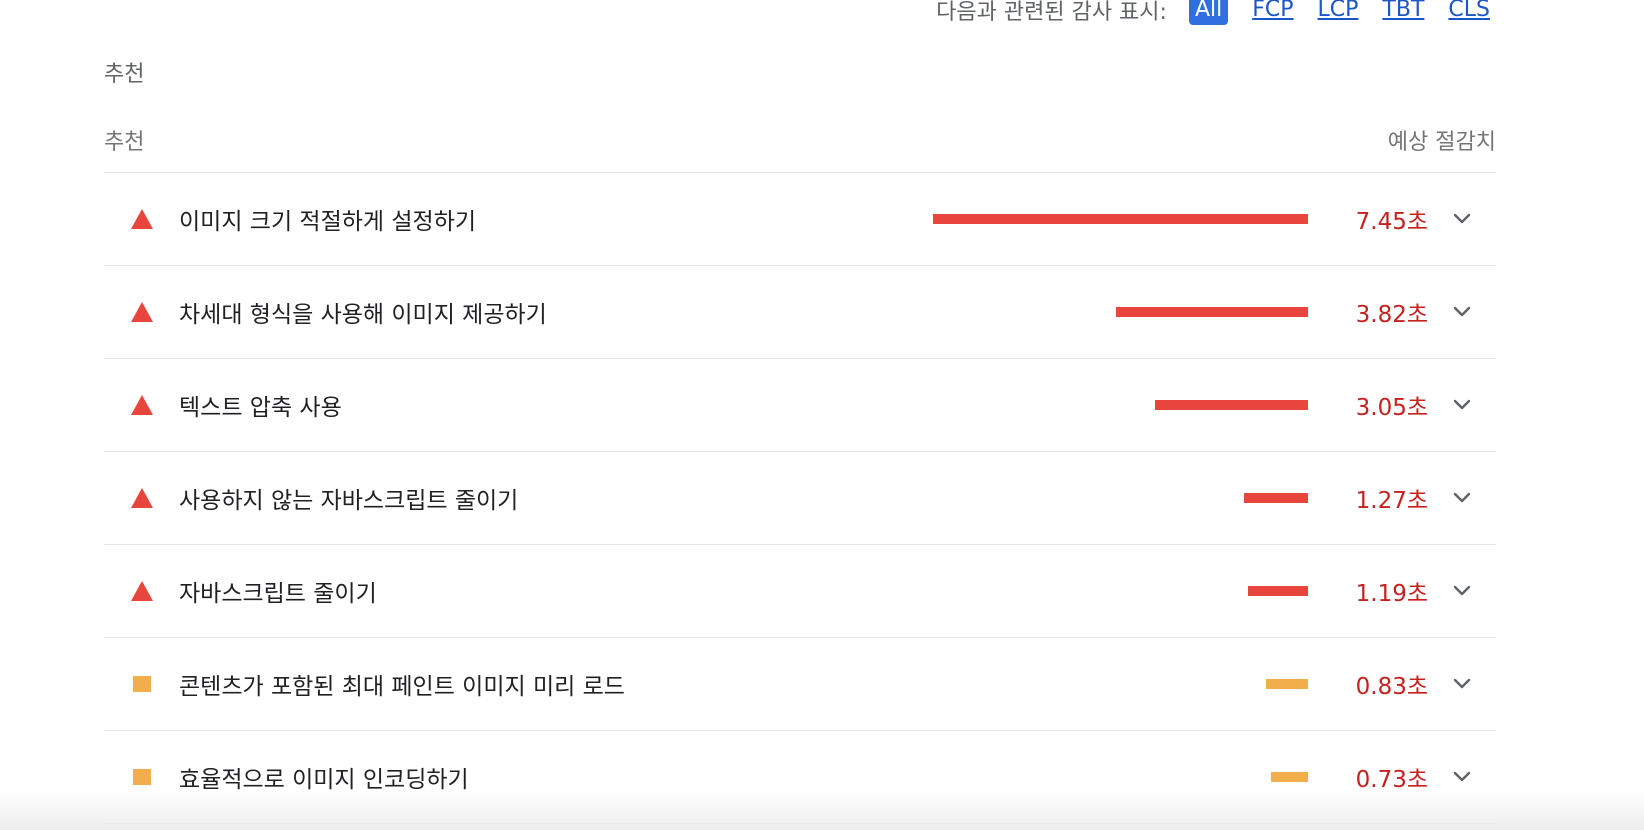  What do you see at coordinates (278, 594) in the screenshot?
I see `audit-title: 자바스크립트 줄이기` at bounding box center [278, 594].